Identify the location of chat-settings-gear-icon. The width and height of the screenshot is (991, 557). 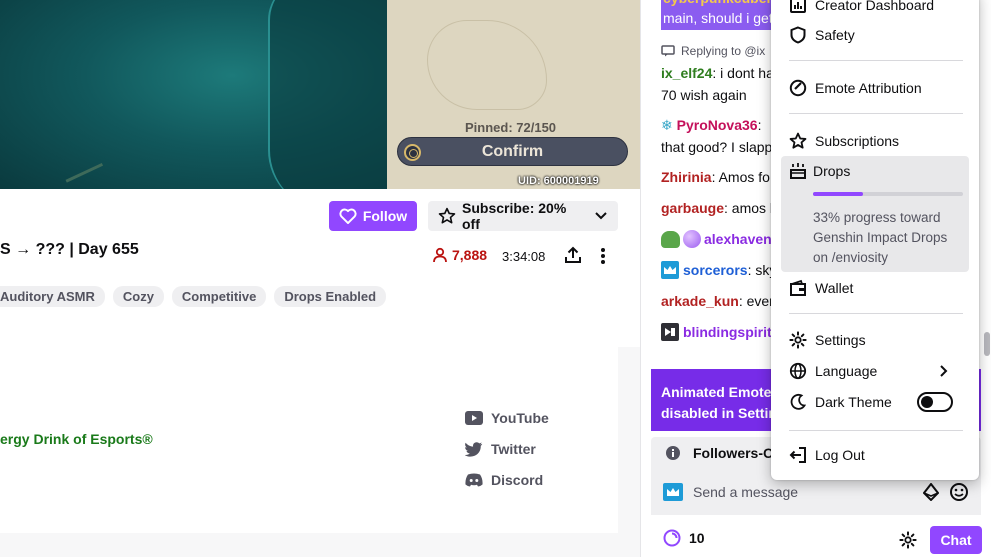
(908, 540).